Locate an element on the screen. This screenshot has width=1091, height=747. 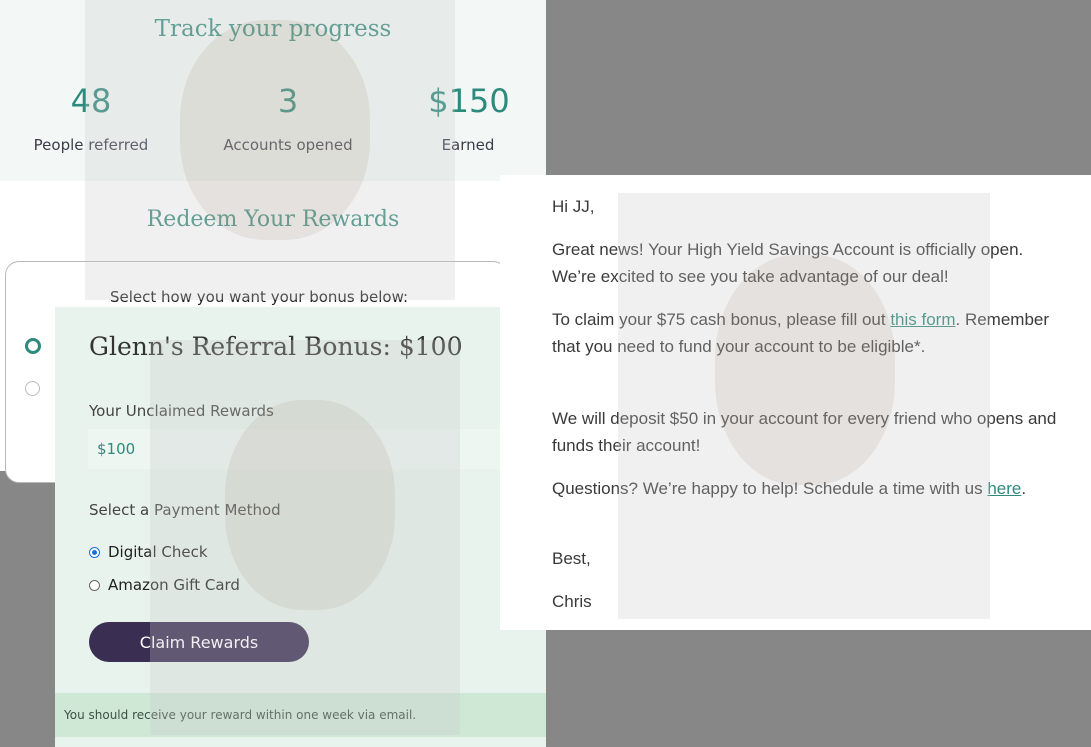
earned-label: Earned is located at coordinates (468, 145).